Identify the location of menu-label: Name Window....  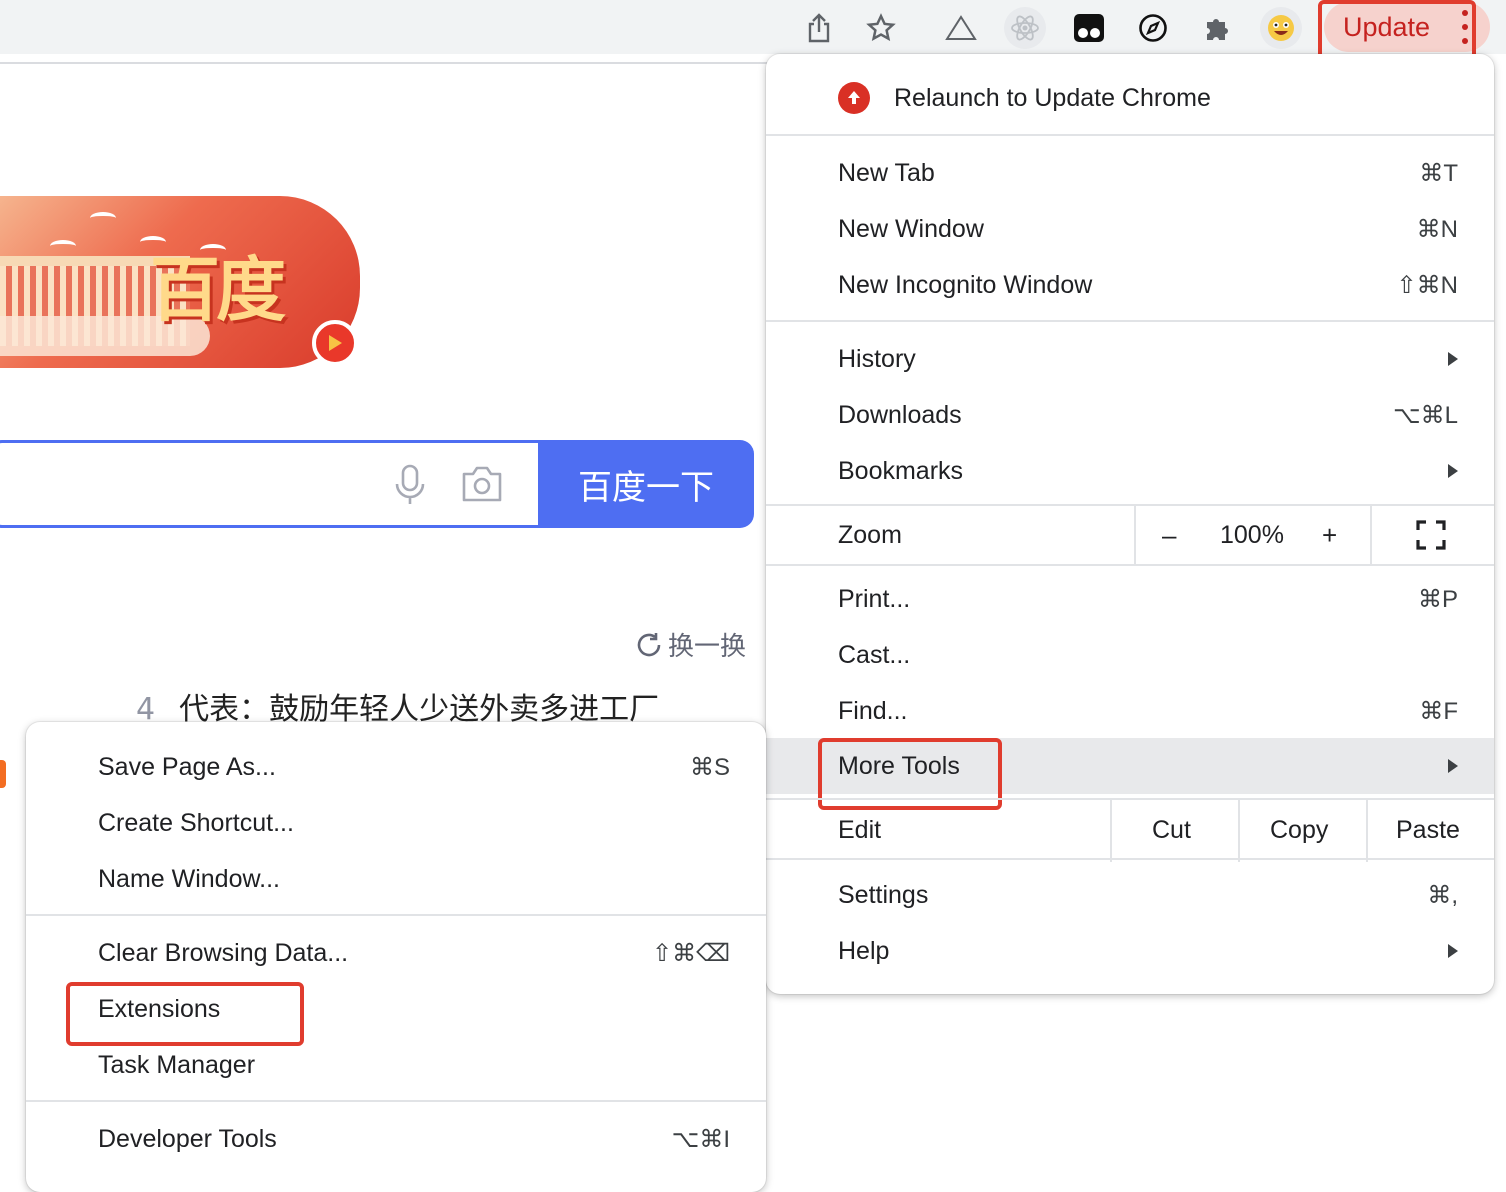
(189, 878).